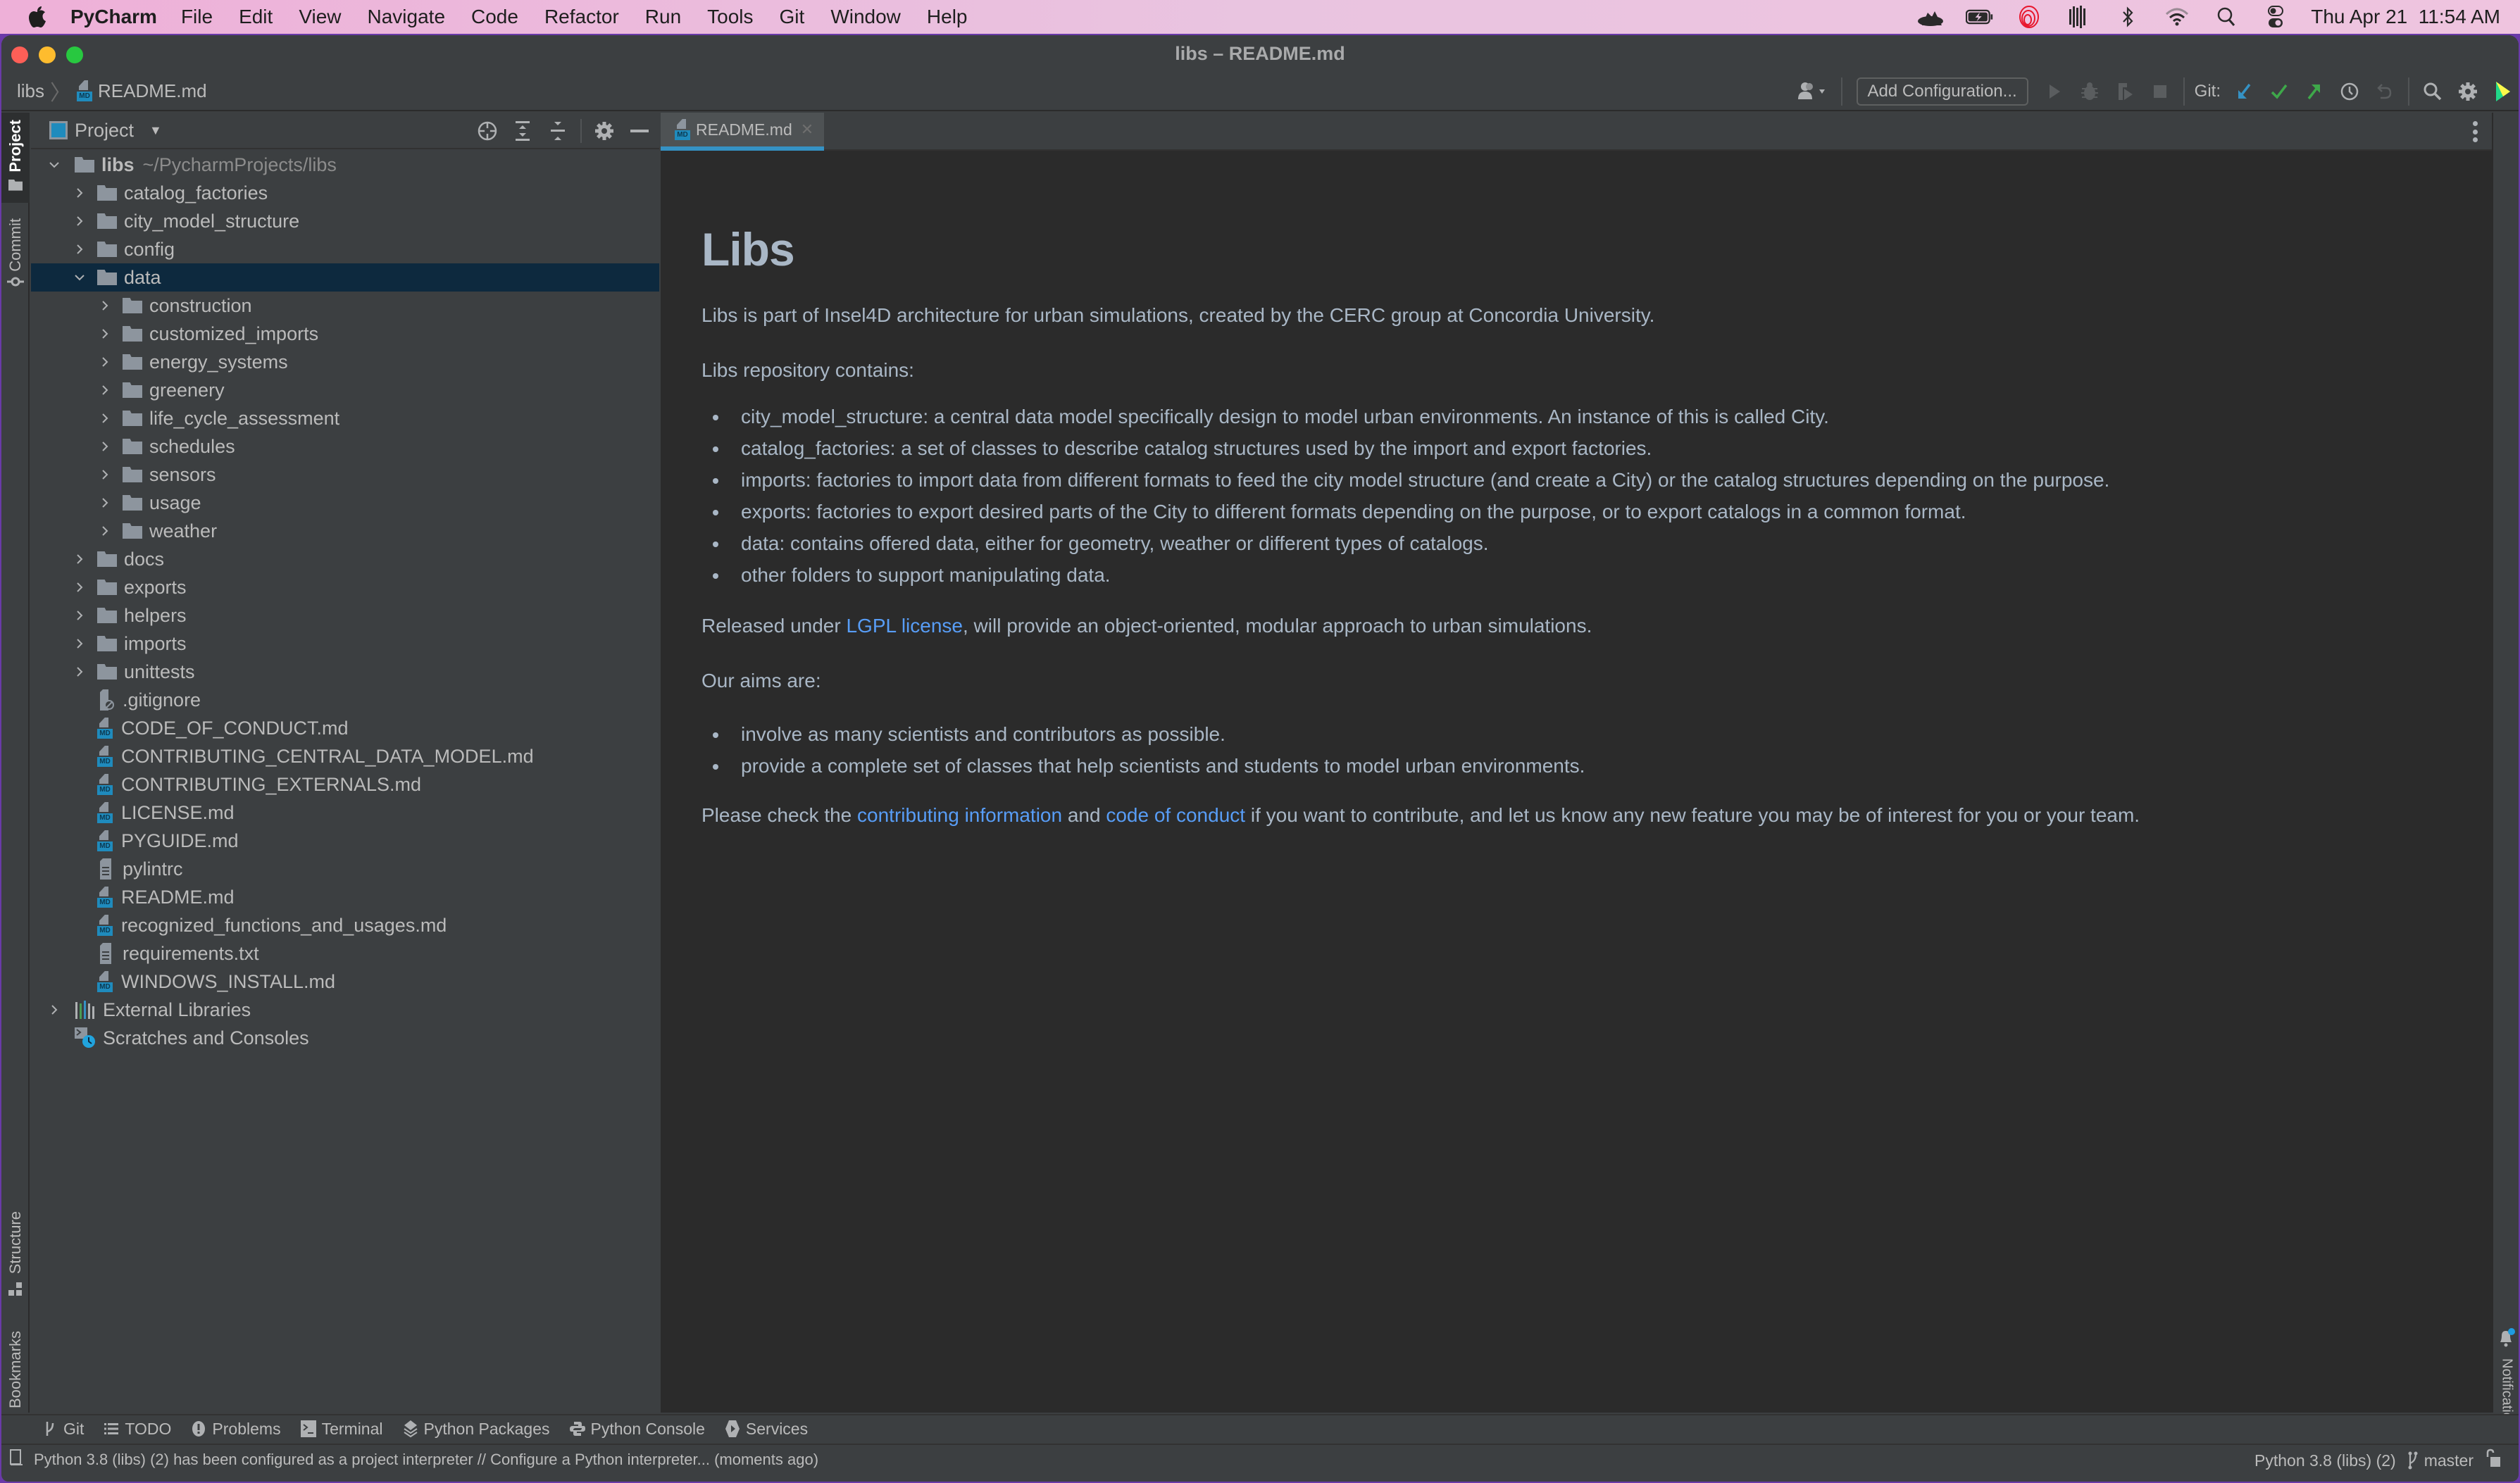 The image size is (2520, 1483). I want to click on tree-folder-item: schedules, so click(345, 447).